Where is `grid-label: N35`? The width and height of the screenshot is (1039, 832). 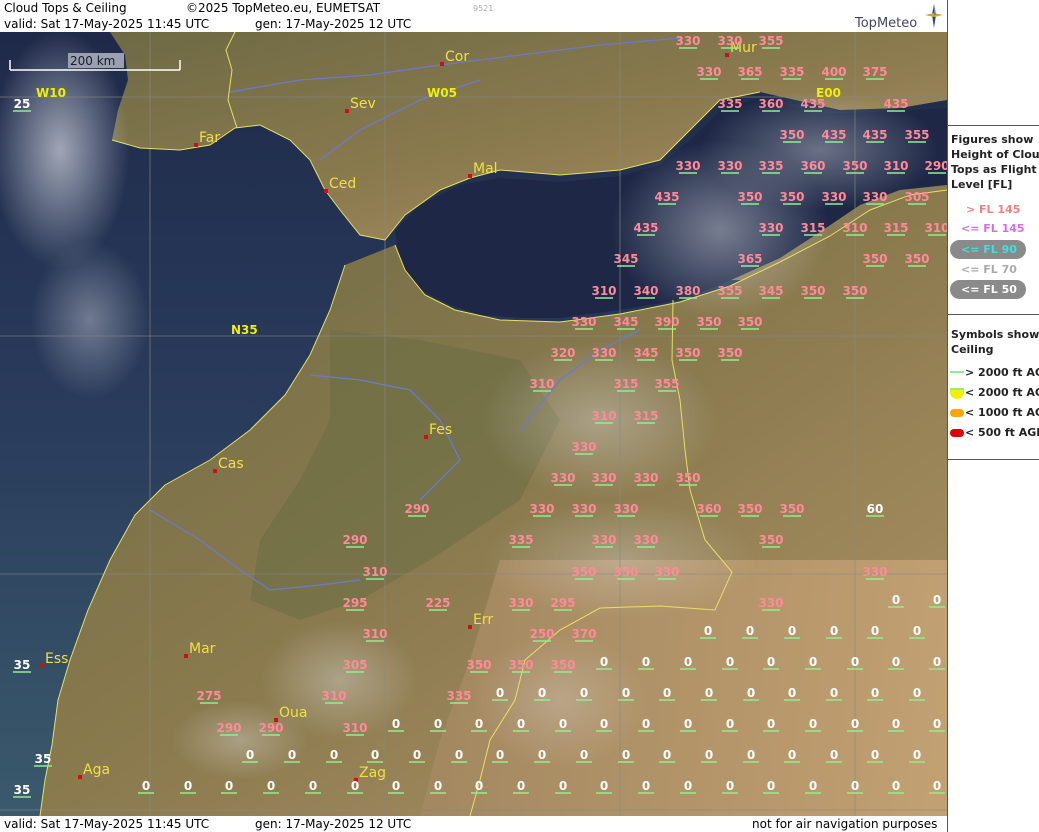
grid-label: N35 is located at coordinates (244, 330).